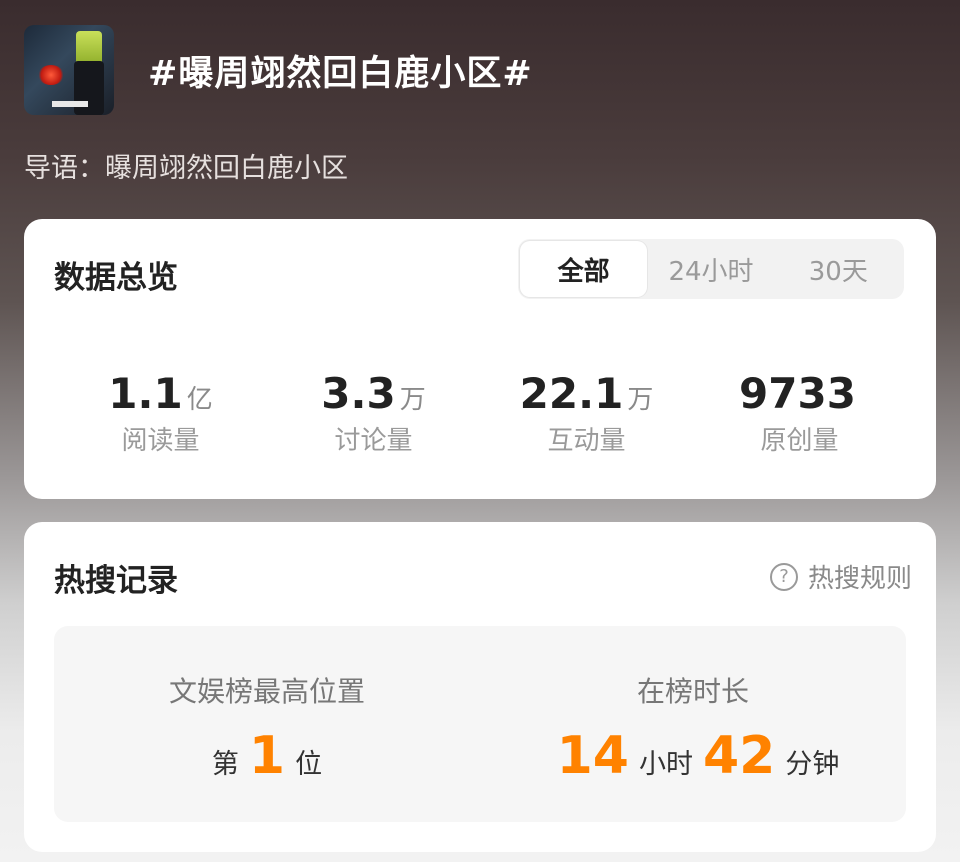 This screenshot has width=960, height=862. Describe the element at coordinates (267, 724) in the screenshot. I see `peak-rank-section: 文娱榜最高位置 第 1 位` at that location.